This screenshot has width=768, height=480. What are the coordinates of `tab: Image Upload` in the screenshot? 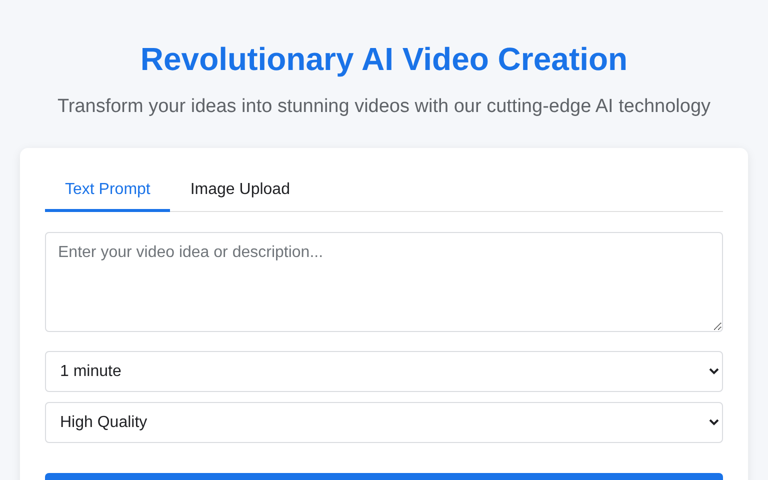 It's located at (240, 192).